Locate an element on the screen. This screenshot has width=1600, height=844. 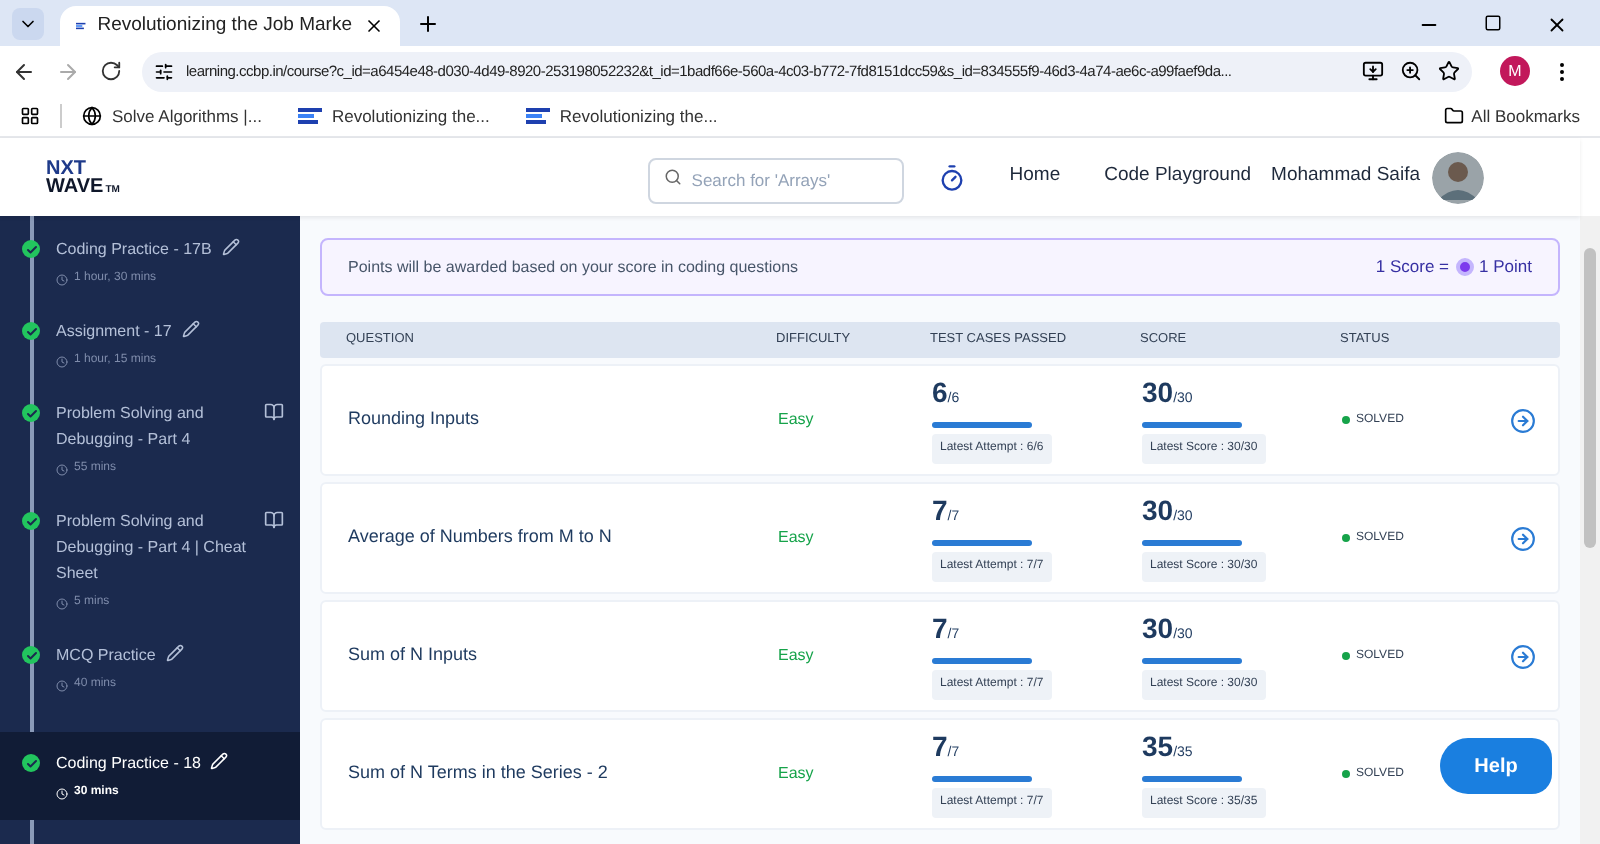
globe-icon is located at coordinates (92, 116).